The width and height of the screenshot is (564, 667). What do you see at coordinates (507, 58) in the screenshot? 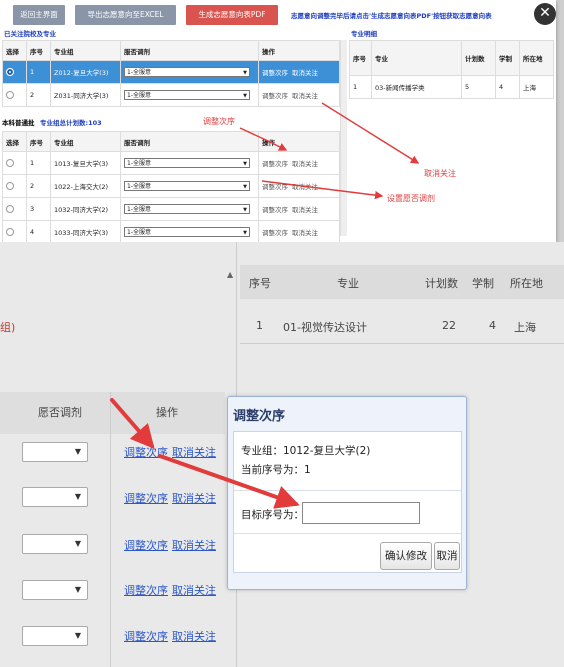
I see `col-years: 学制` at bounding box center [507, 58].